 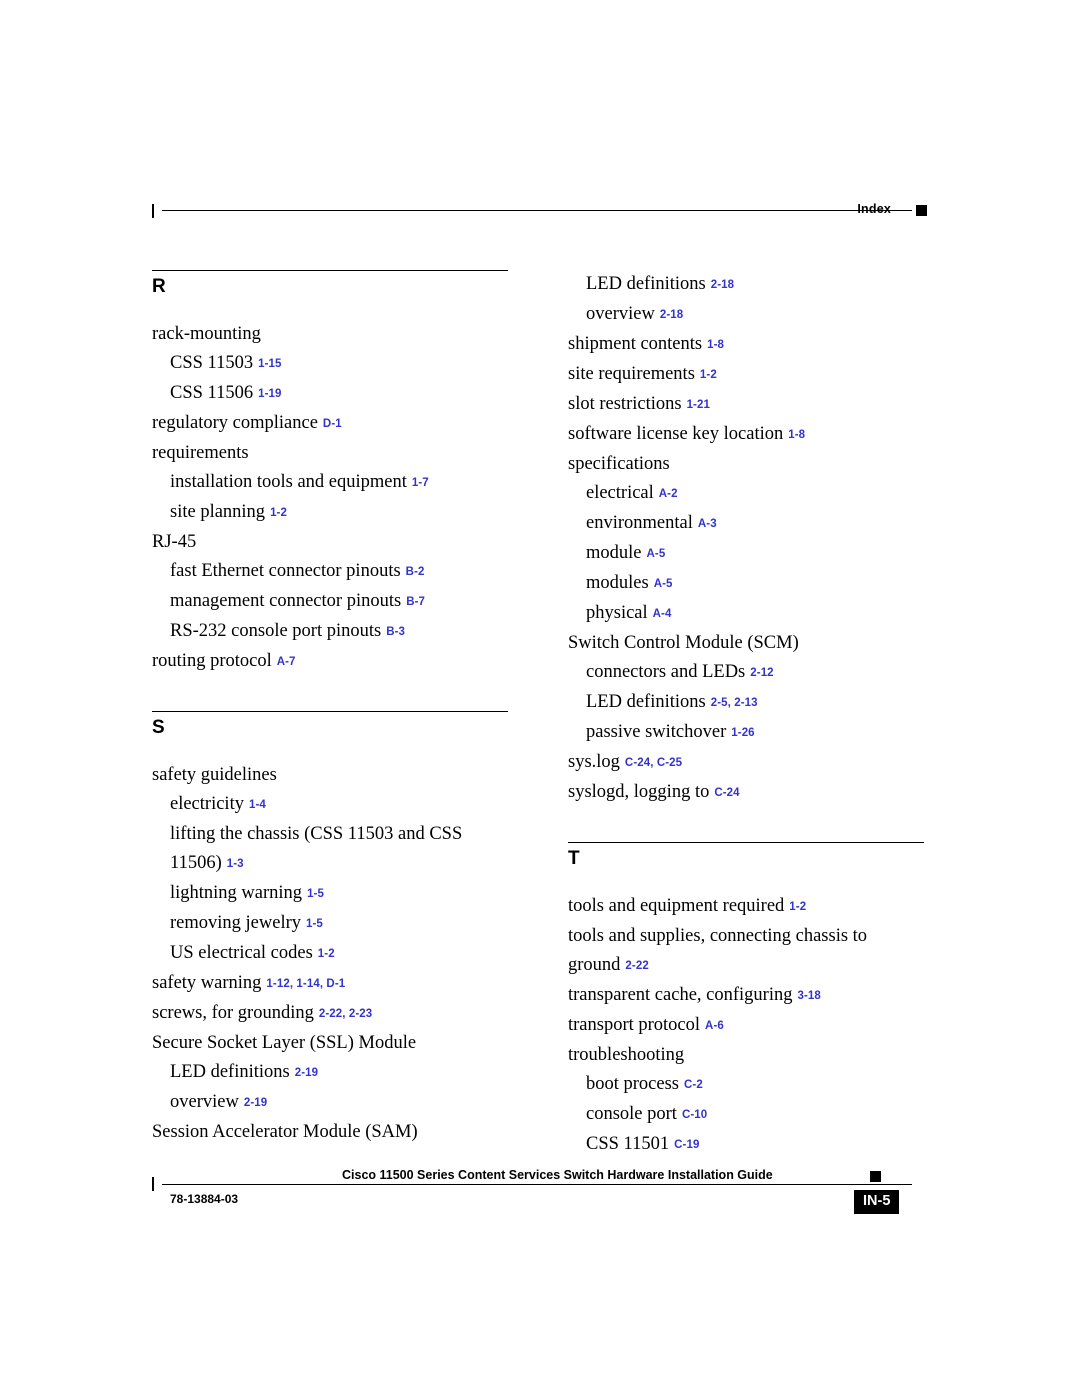 What do you see at coordinates (620, 493) in the screenshot?
I see `index-entry-text: electrical` at bounding box center [620, 493].